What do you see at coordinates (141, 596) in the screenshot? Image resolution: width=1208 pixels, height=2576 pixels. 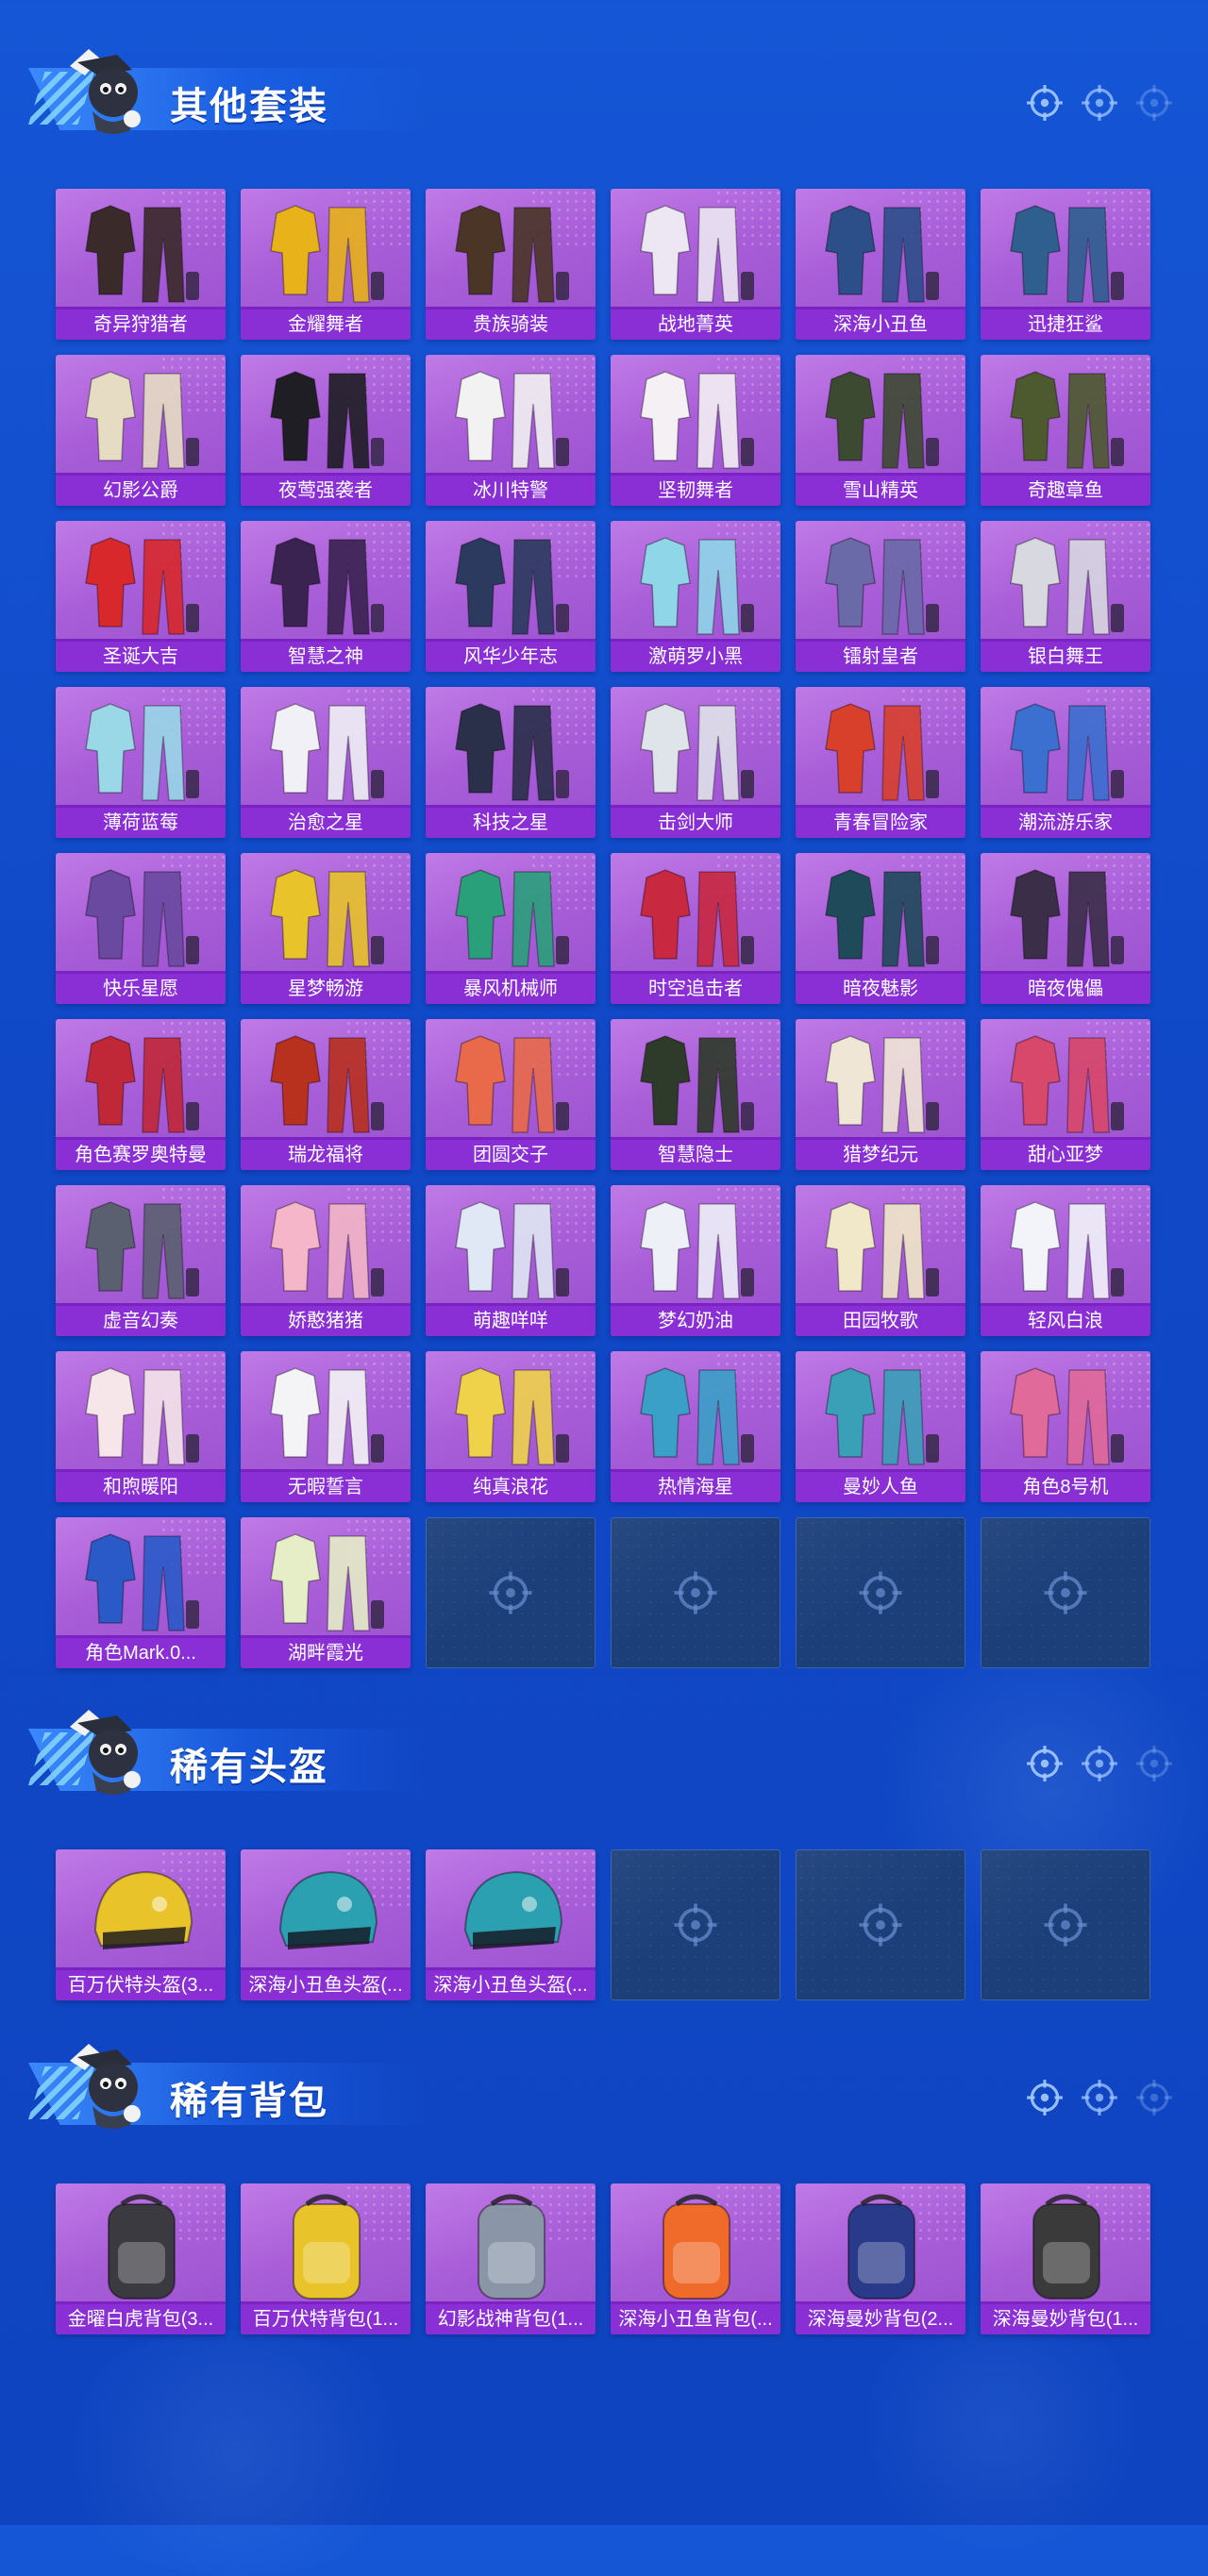 I see `outfit-card: 圣诞大吉` at bounding box center [141, 596].